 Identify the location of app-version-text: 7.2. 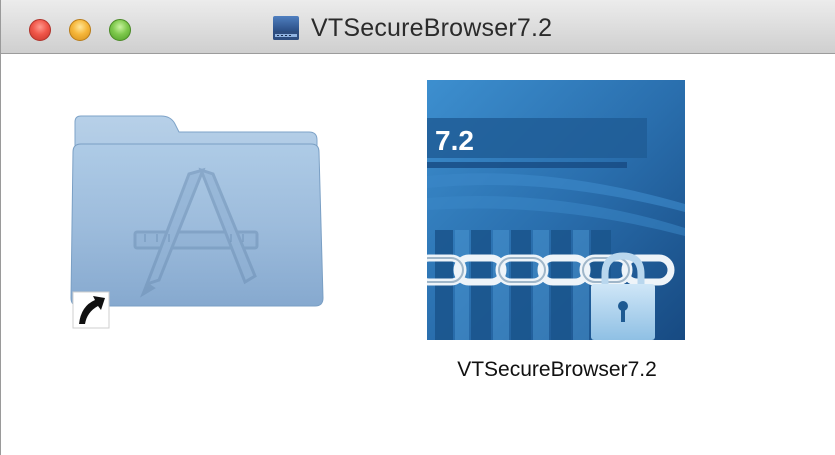
(454, 140).